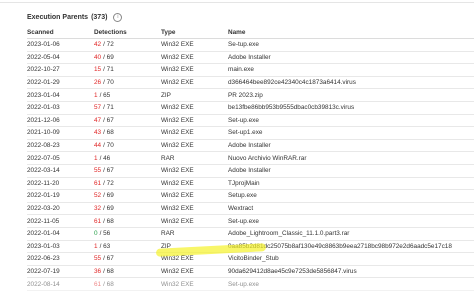 The width and height of the screenshot is (474, 291). Describe the element at coordinates (40, 32) in the screenshot. I see `column-header-scanned: Scanned` at that location.